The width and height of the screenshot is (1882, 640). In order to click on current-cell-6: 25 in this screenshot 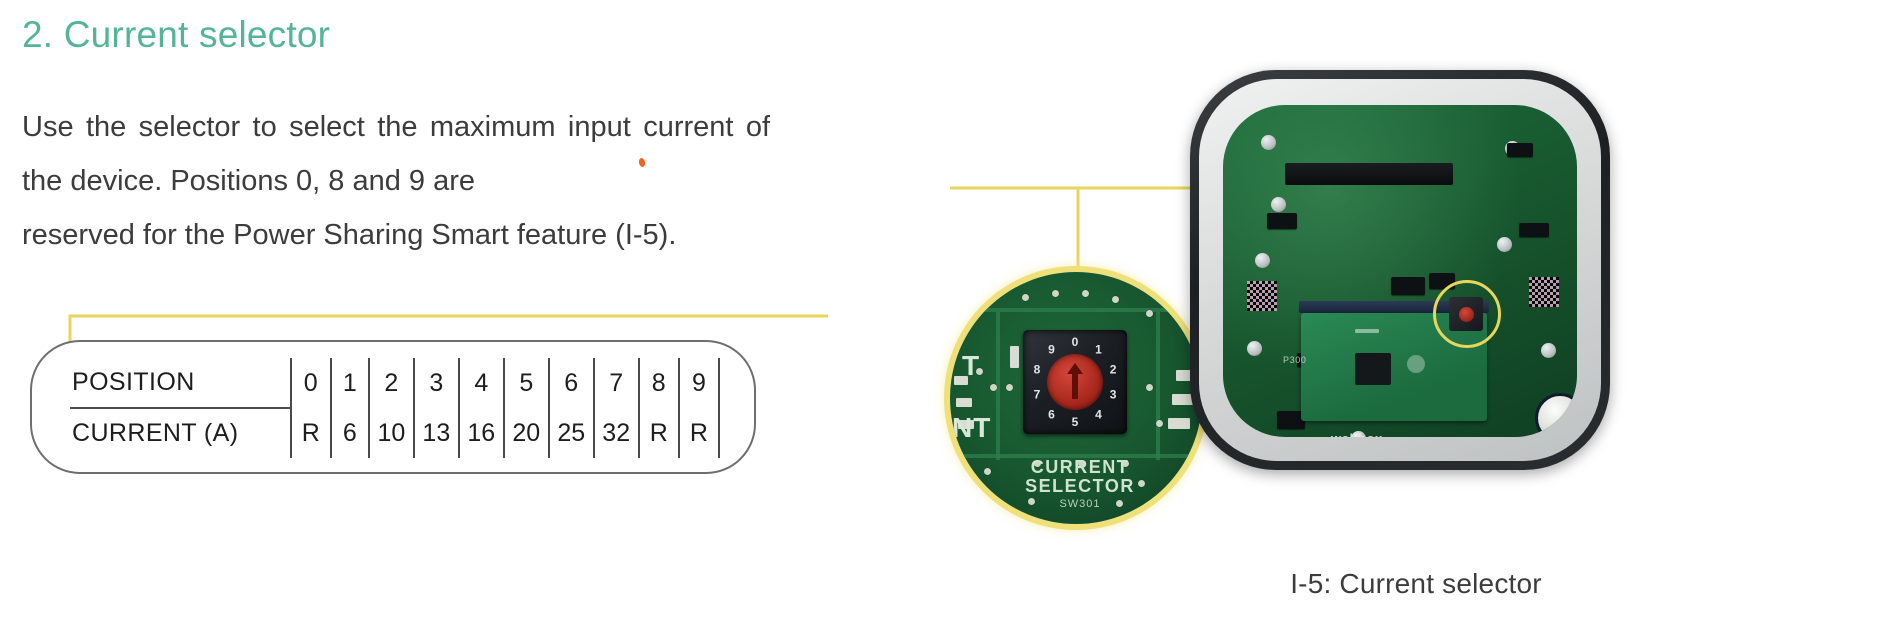, I will do `click(570, 433)`.